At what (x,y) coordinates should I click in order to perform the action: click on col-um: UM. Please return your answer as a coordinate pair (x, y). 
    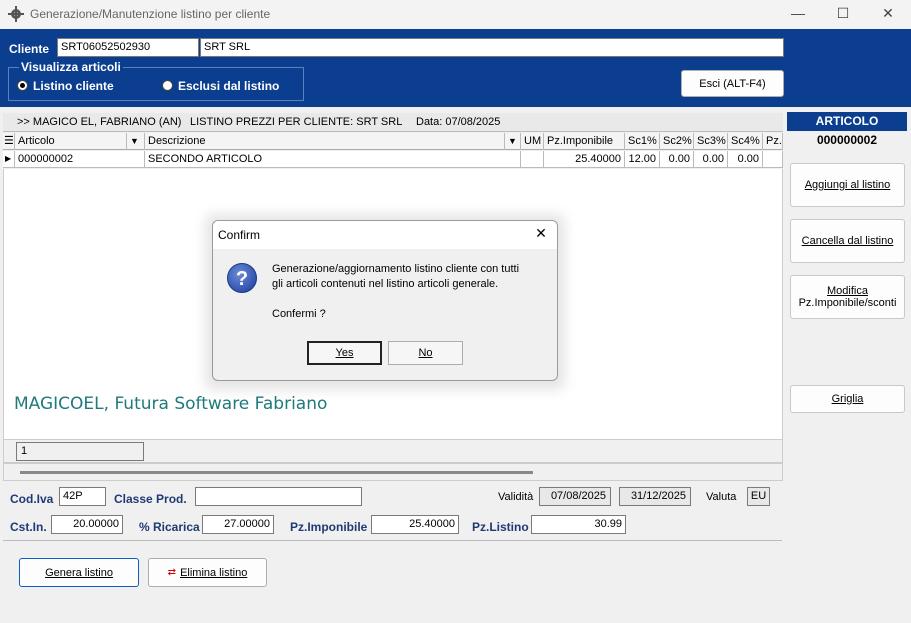
    Looking at the image, I should click on (532, 141).